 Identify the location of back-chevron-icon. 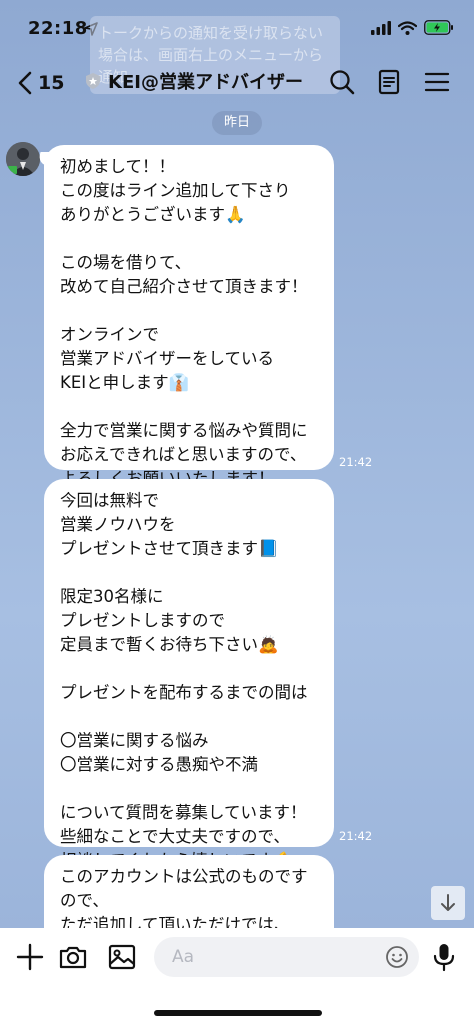
(25, 83).